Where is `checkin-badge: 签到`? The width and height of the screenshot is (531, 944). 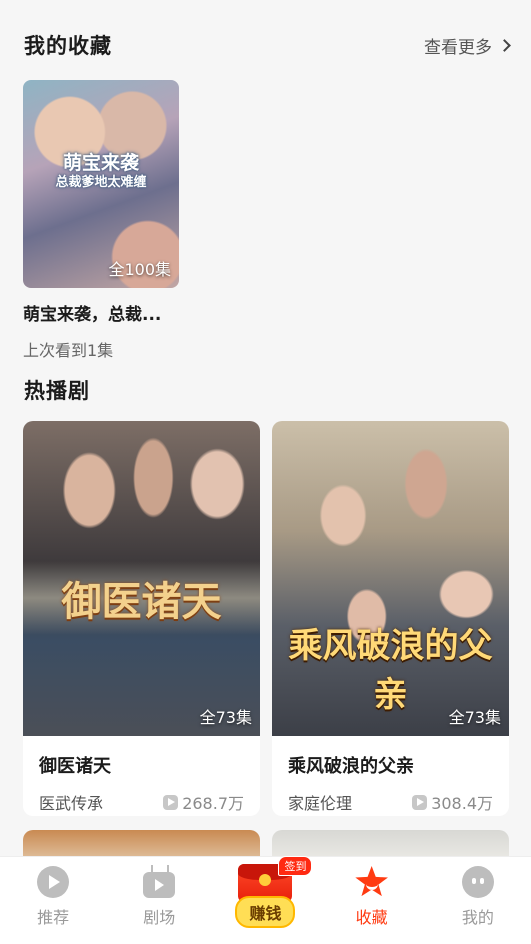 checkin-badge: 签到 is located at coordinates (295, 866).